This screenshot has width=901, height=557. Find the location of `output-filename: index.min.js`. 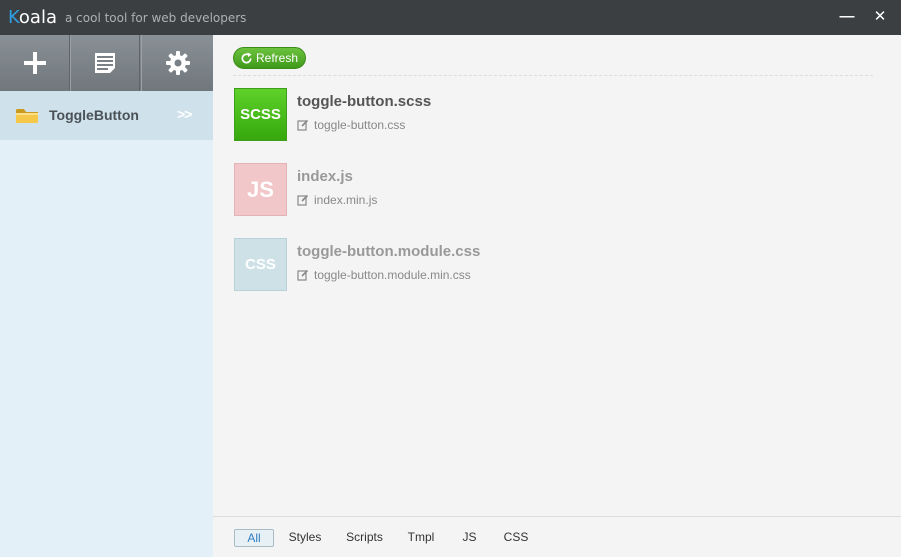

output-filename: index.min.js is located at coordinates (346, 200).